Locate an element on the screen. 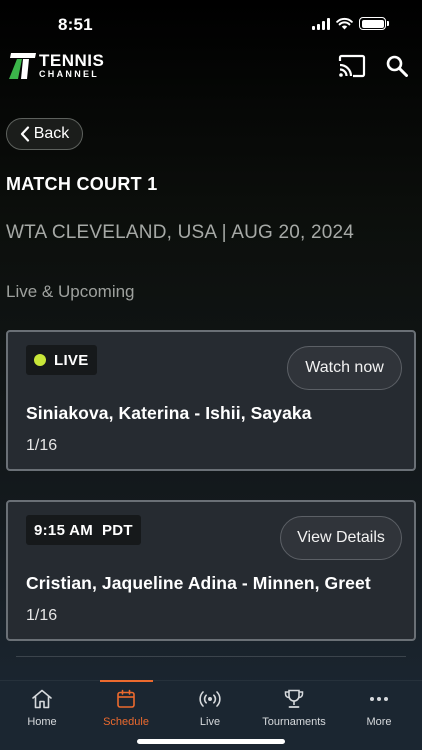 The image size is (422, 750). list-divider is located at coordinates (211, 656).